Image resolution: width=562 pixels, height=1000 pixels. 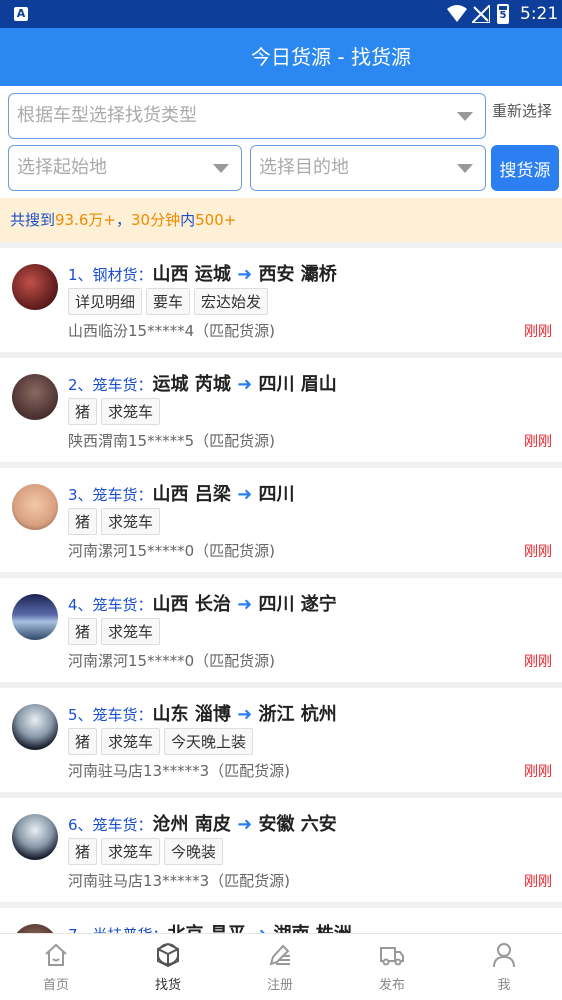 I want to click on cargo-category: 5、笼车货：, so click(x=110, y=715).